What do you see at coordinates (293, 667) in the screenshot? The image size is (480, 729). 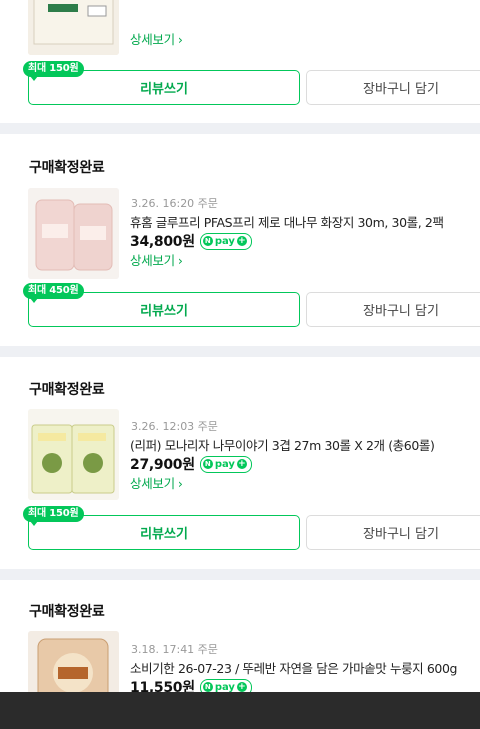 I see `product-name: 소비기한 26-07-23 / 뚜레반 자연을 담은 가마솥맛 누룽지 600g` at bounding box center [293, 667].